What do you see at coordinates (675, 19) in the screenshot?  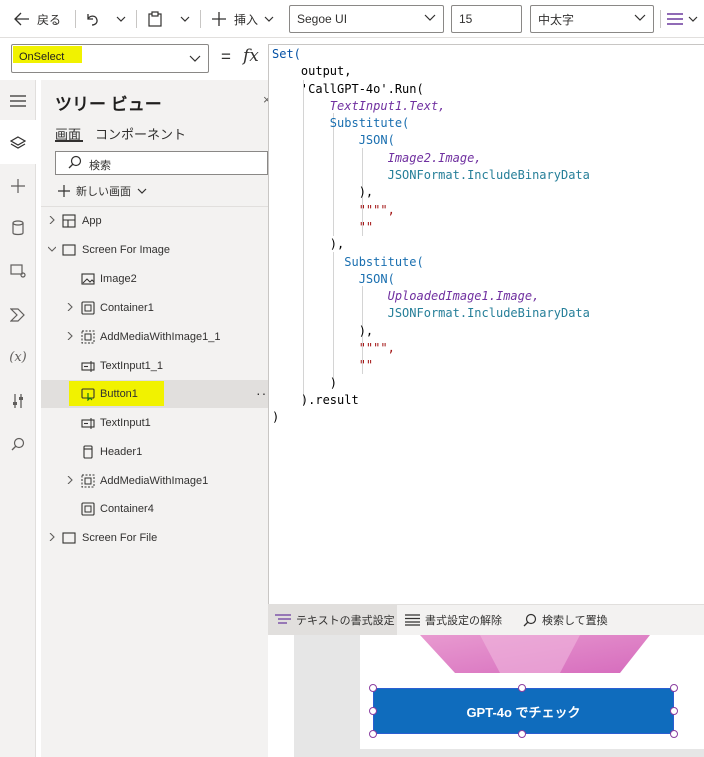 I see `align-lines-icon` at bounding box center [675, 19].